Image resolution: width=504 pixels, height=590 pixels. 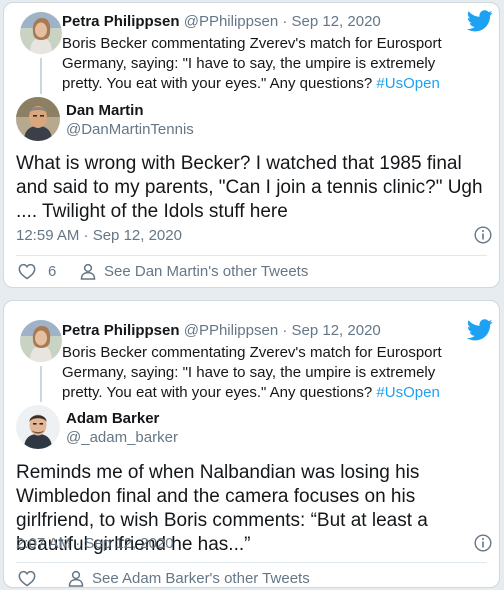 What do you see at coordinates (130, 129) in the screenshot?
I see `author-handle: @DanMartinTennis` at bounding box center [130, 129].